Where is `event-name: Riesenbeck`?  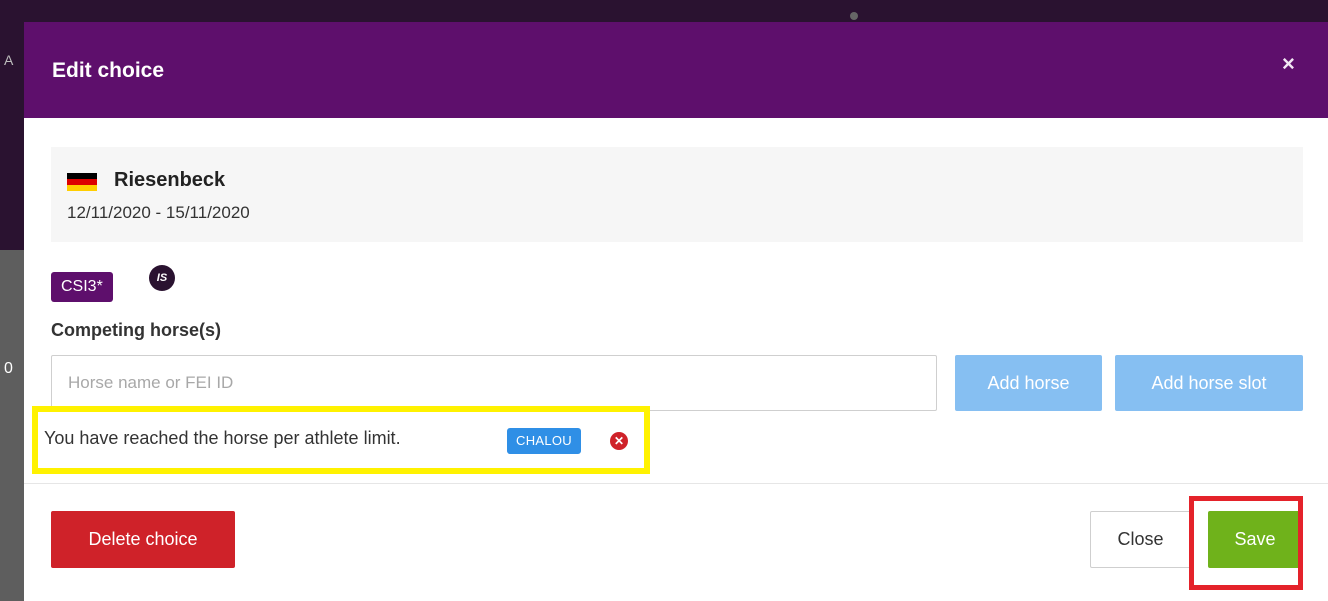
event-name: Riesenbeck is located at coordinates (170, 180).